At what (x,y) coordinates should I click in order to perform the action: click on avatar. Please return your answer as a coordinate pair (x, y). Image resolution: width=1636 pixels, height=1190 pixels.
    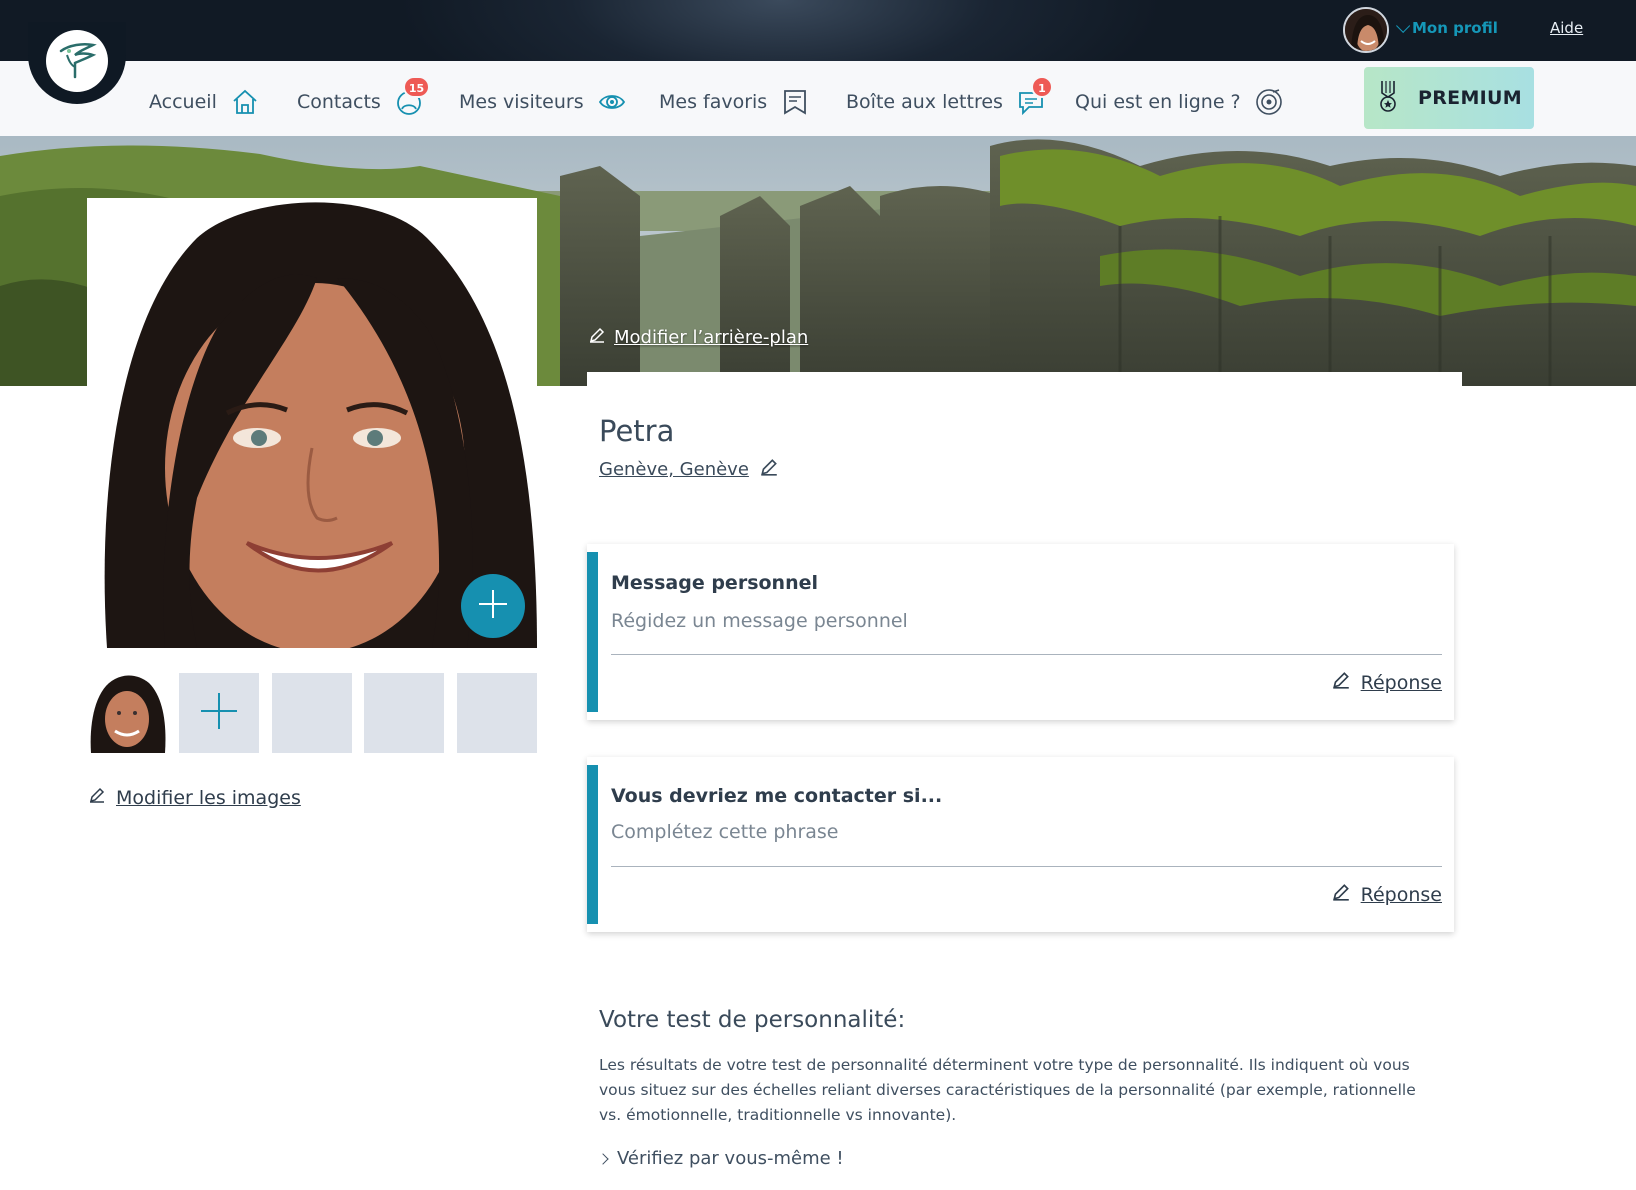
    Looking at the image, I should click on (1366, 30).